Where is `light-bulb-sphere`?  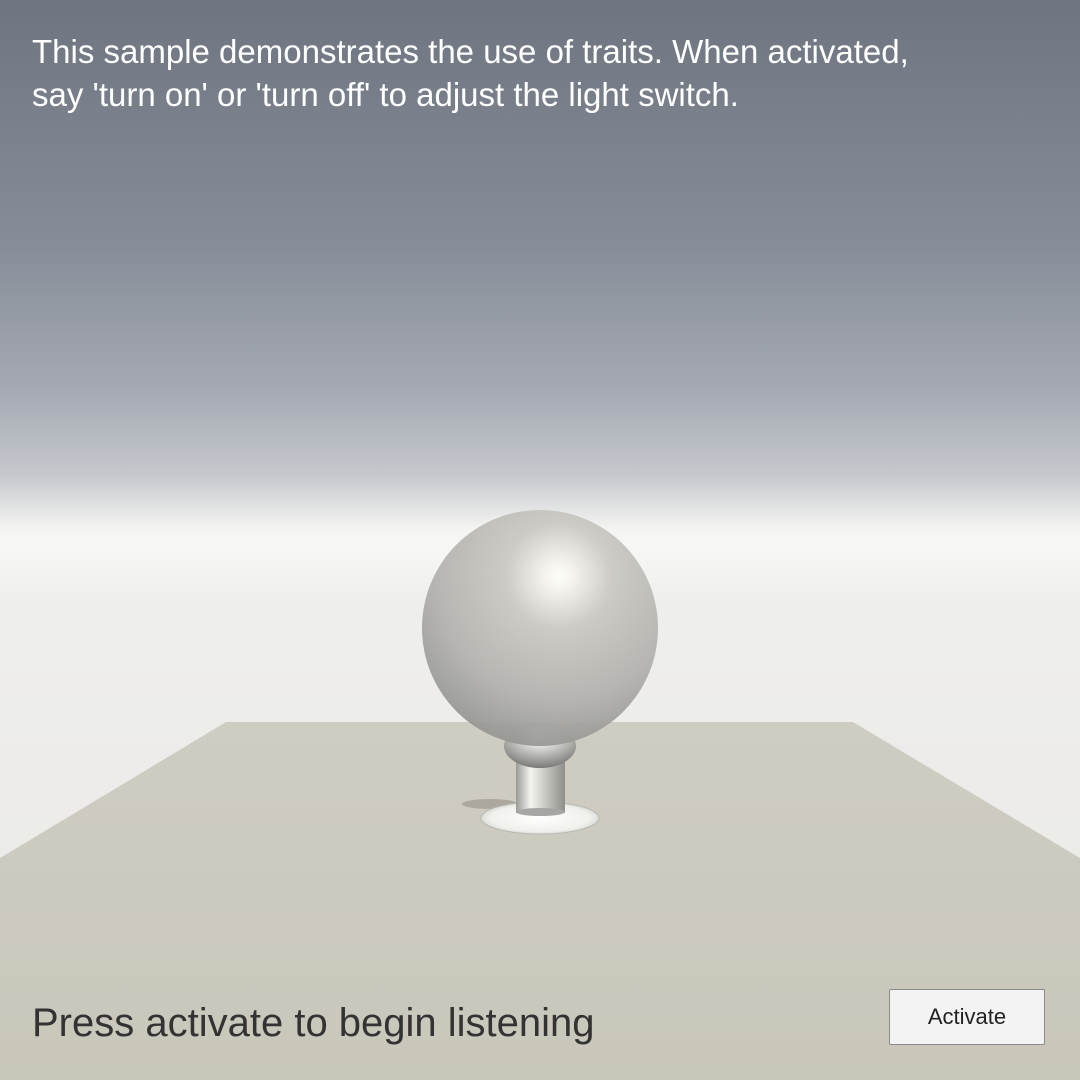
light-bulb-sphere is located at coordinates (540, 628).